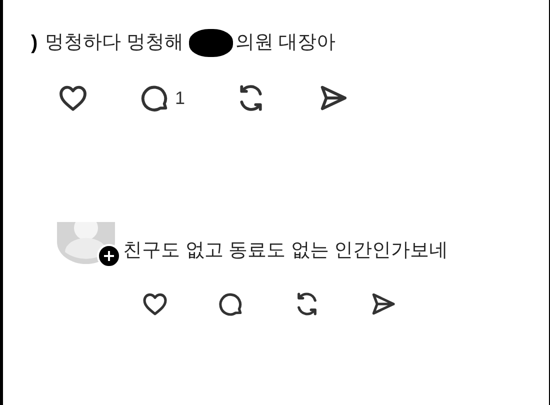 Image resolution: width=550 pixels, height=405 pixels. What do you see at coordinates (211, 43) in the screenshot?
I see `redaction-mark` at bounding box center [211, 43].